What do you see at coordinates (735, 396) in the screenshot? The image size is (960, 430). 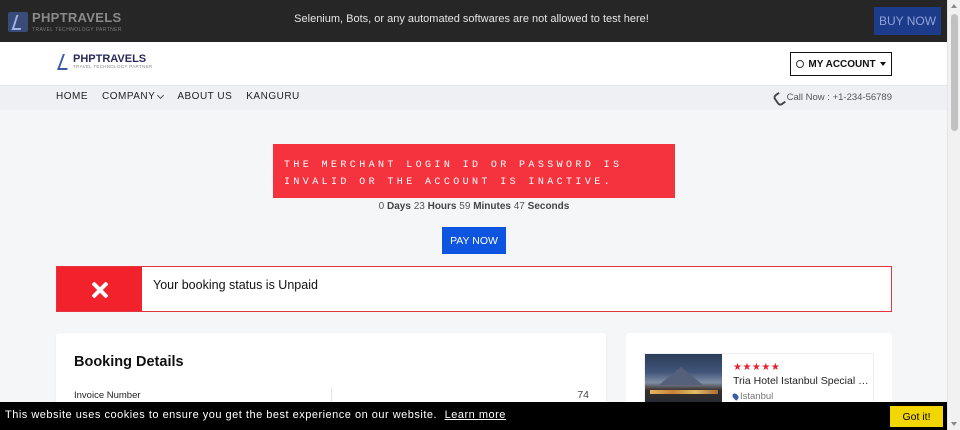 I see `map-pin-icon` at bounding box center [735, 396].